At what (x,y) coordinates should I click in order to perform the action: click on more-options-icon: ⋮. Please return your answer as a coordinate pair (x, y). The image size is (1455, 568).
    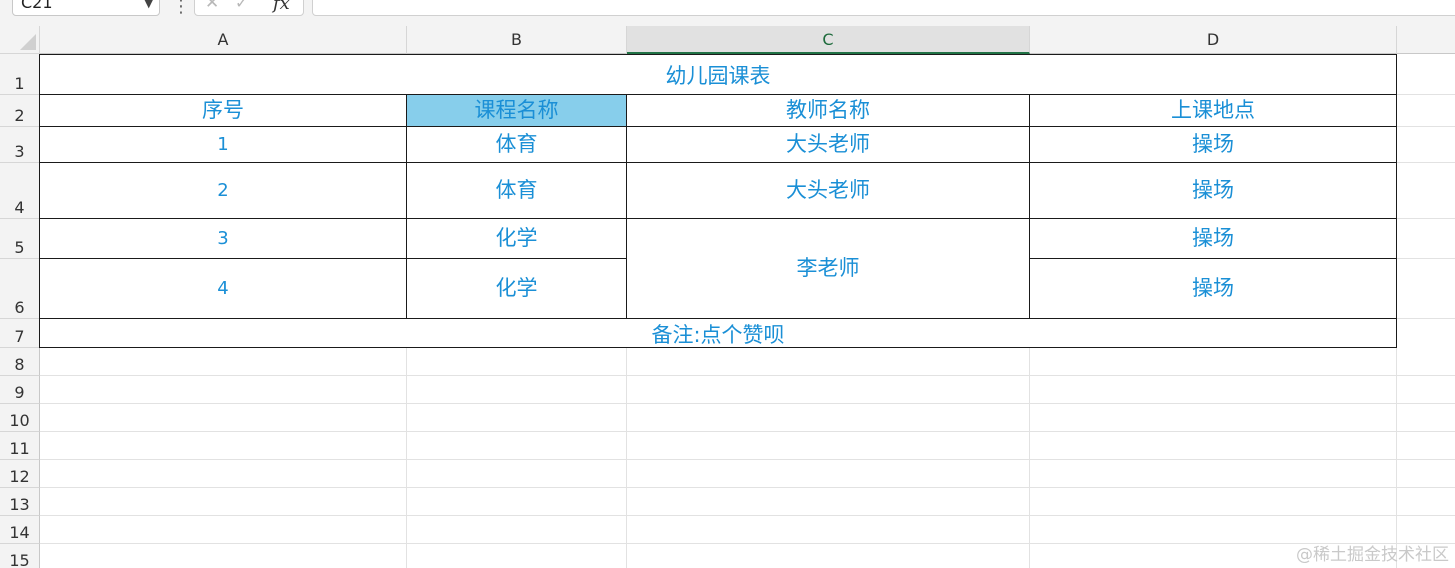
    Looking at the image, I should click on (181, 8).